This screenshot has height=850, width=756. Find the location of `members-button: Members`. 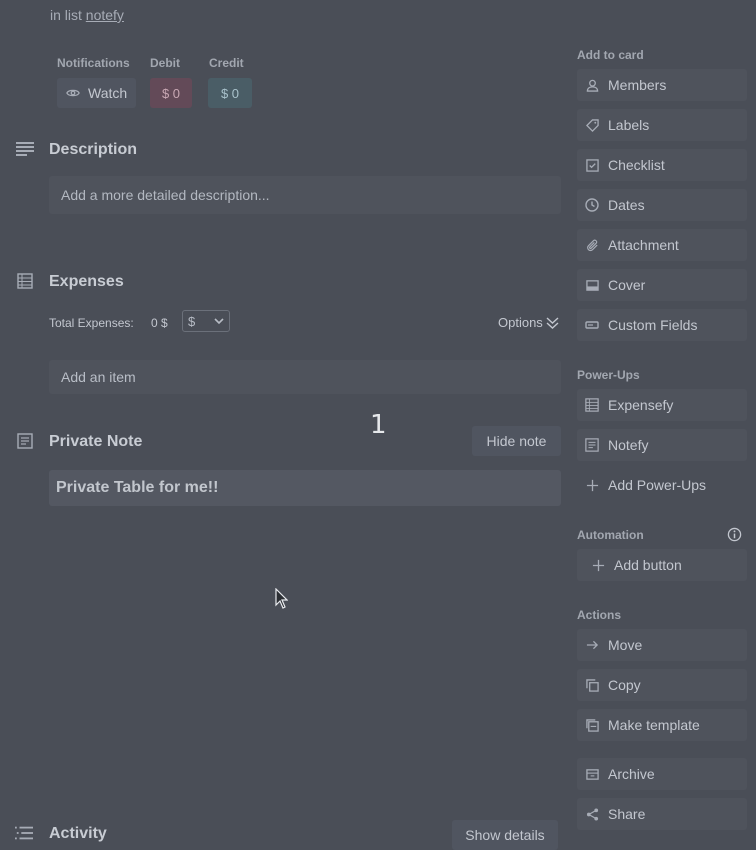

members-button: Members is located at coordinates (662, 85).